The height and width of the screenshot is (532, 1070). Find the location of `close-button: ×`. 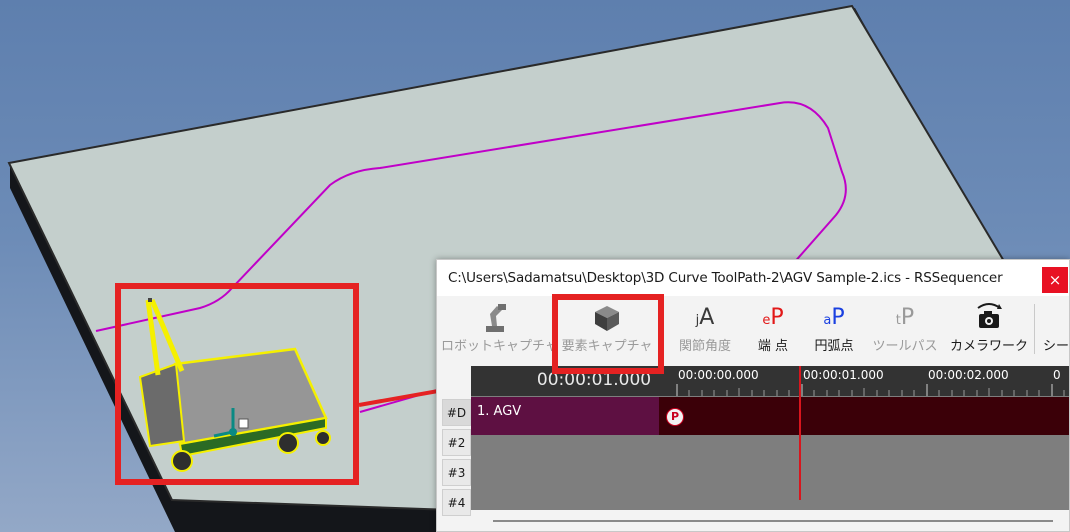

close-button: × is located at coordinates (1055, 280).